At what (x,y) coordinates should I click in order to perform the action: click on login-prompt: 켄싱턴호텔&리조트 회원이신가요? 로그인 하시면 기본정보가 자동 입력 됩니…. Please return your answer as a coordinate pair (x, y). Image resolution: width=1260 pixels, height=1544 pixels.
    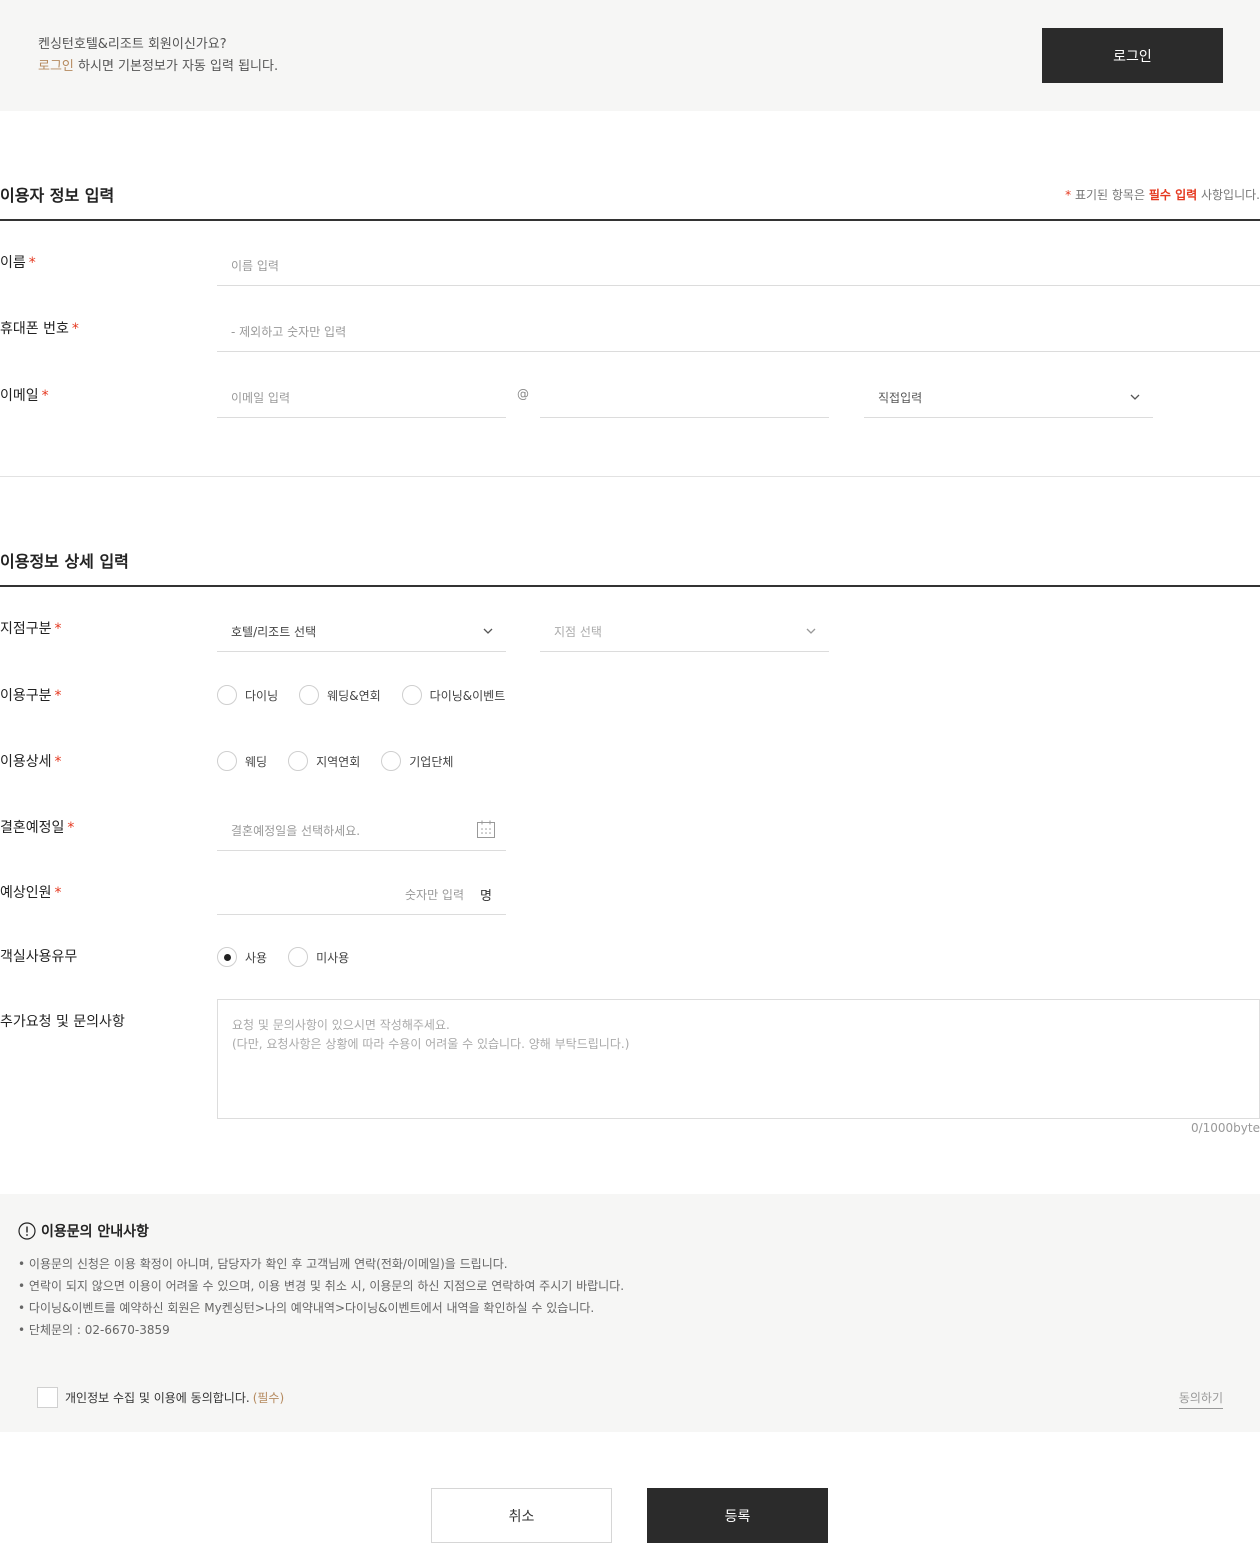
    Looking at the image, I should click on (158, 56).